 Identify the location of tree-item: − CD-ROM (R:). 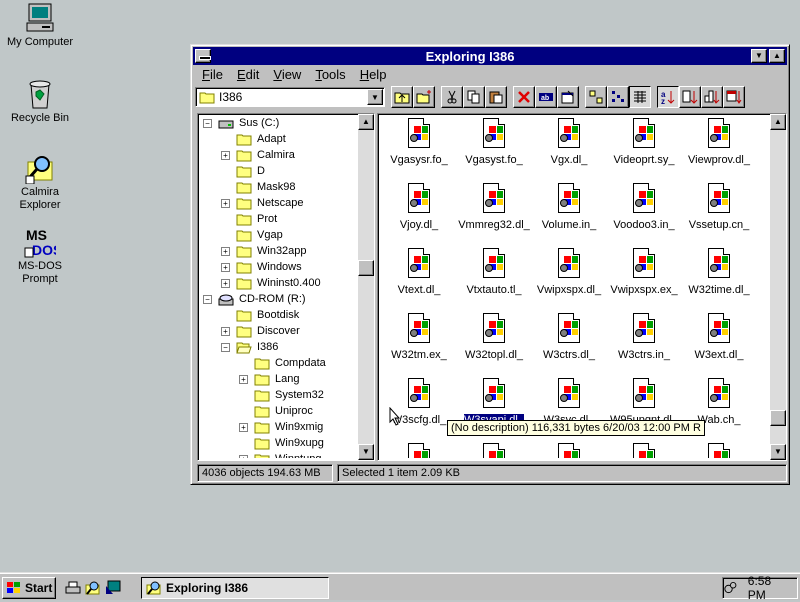
(278, 300).